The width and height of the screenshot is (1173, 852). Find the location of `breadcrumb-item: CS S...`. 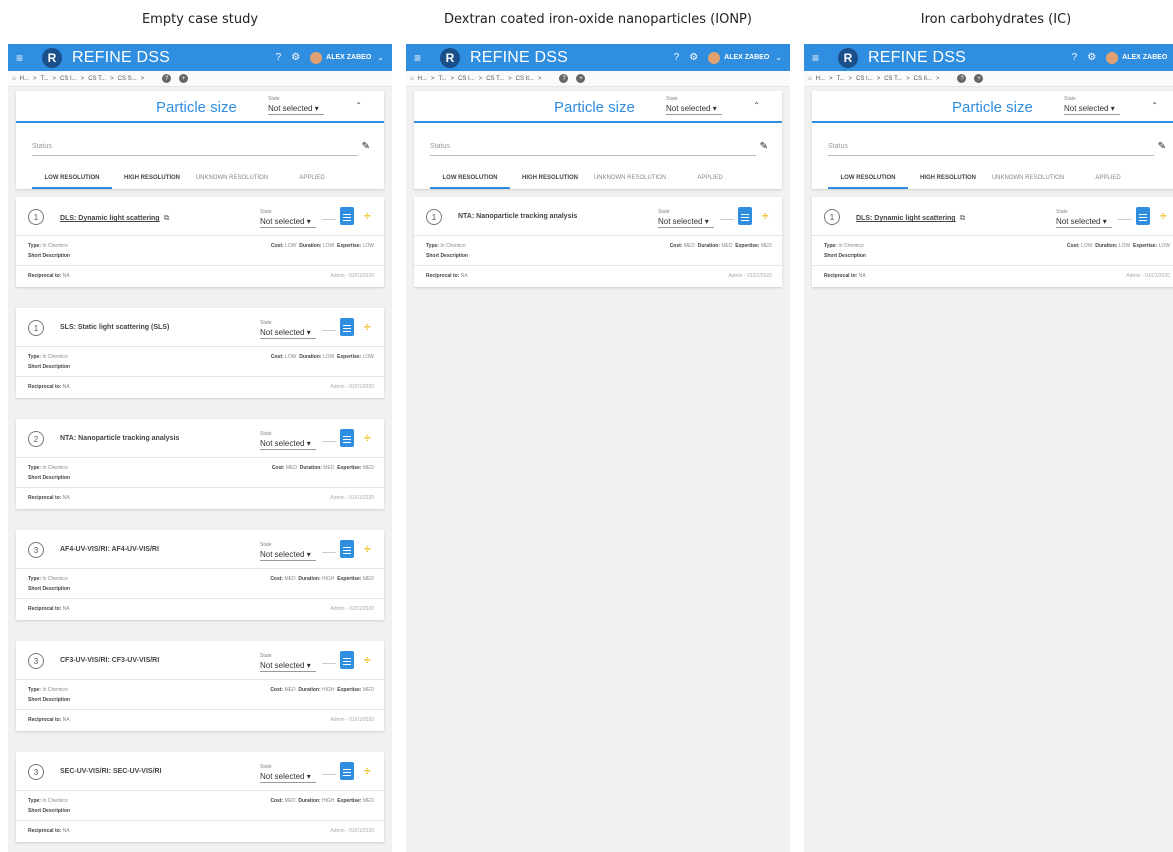

breadcrumb-item: CS S... is located at coordinates (127, 79).